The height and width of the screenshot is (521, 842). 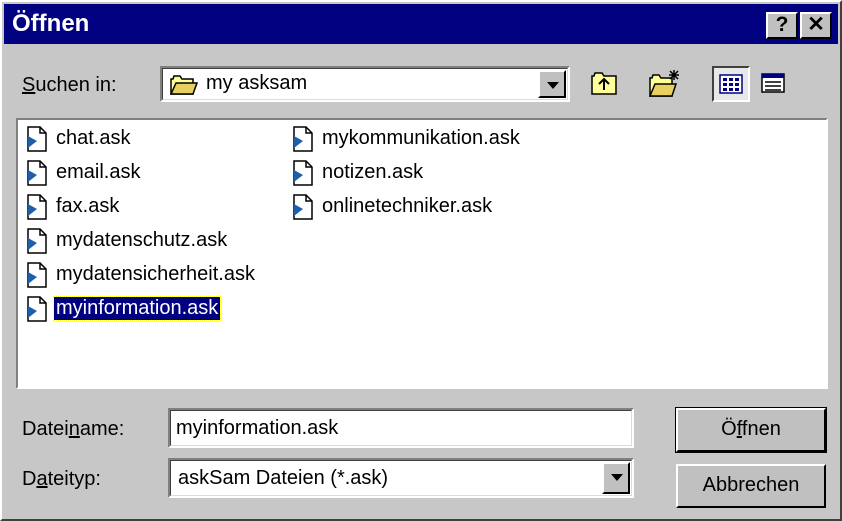 What do you see at coordinates (552, 84) in the screenshot?
I see `look-in-dropdown-button` at bounding box center [552, 84].